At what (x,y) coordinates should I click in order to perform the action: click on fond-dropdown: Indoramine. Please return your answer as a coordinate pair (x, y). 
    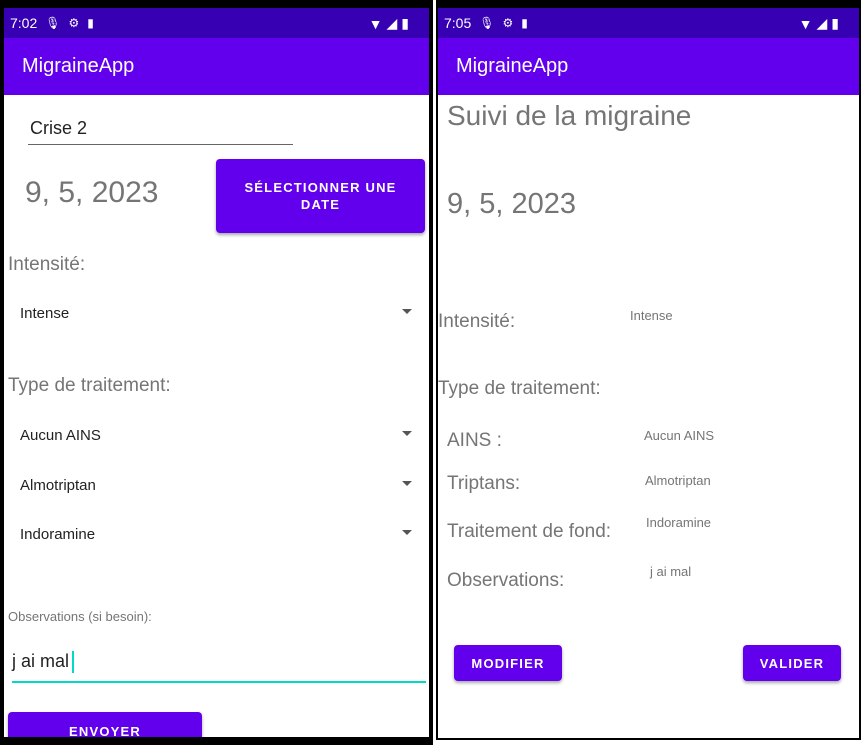
    Looking at the image, I should click on (212, 534).